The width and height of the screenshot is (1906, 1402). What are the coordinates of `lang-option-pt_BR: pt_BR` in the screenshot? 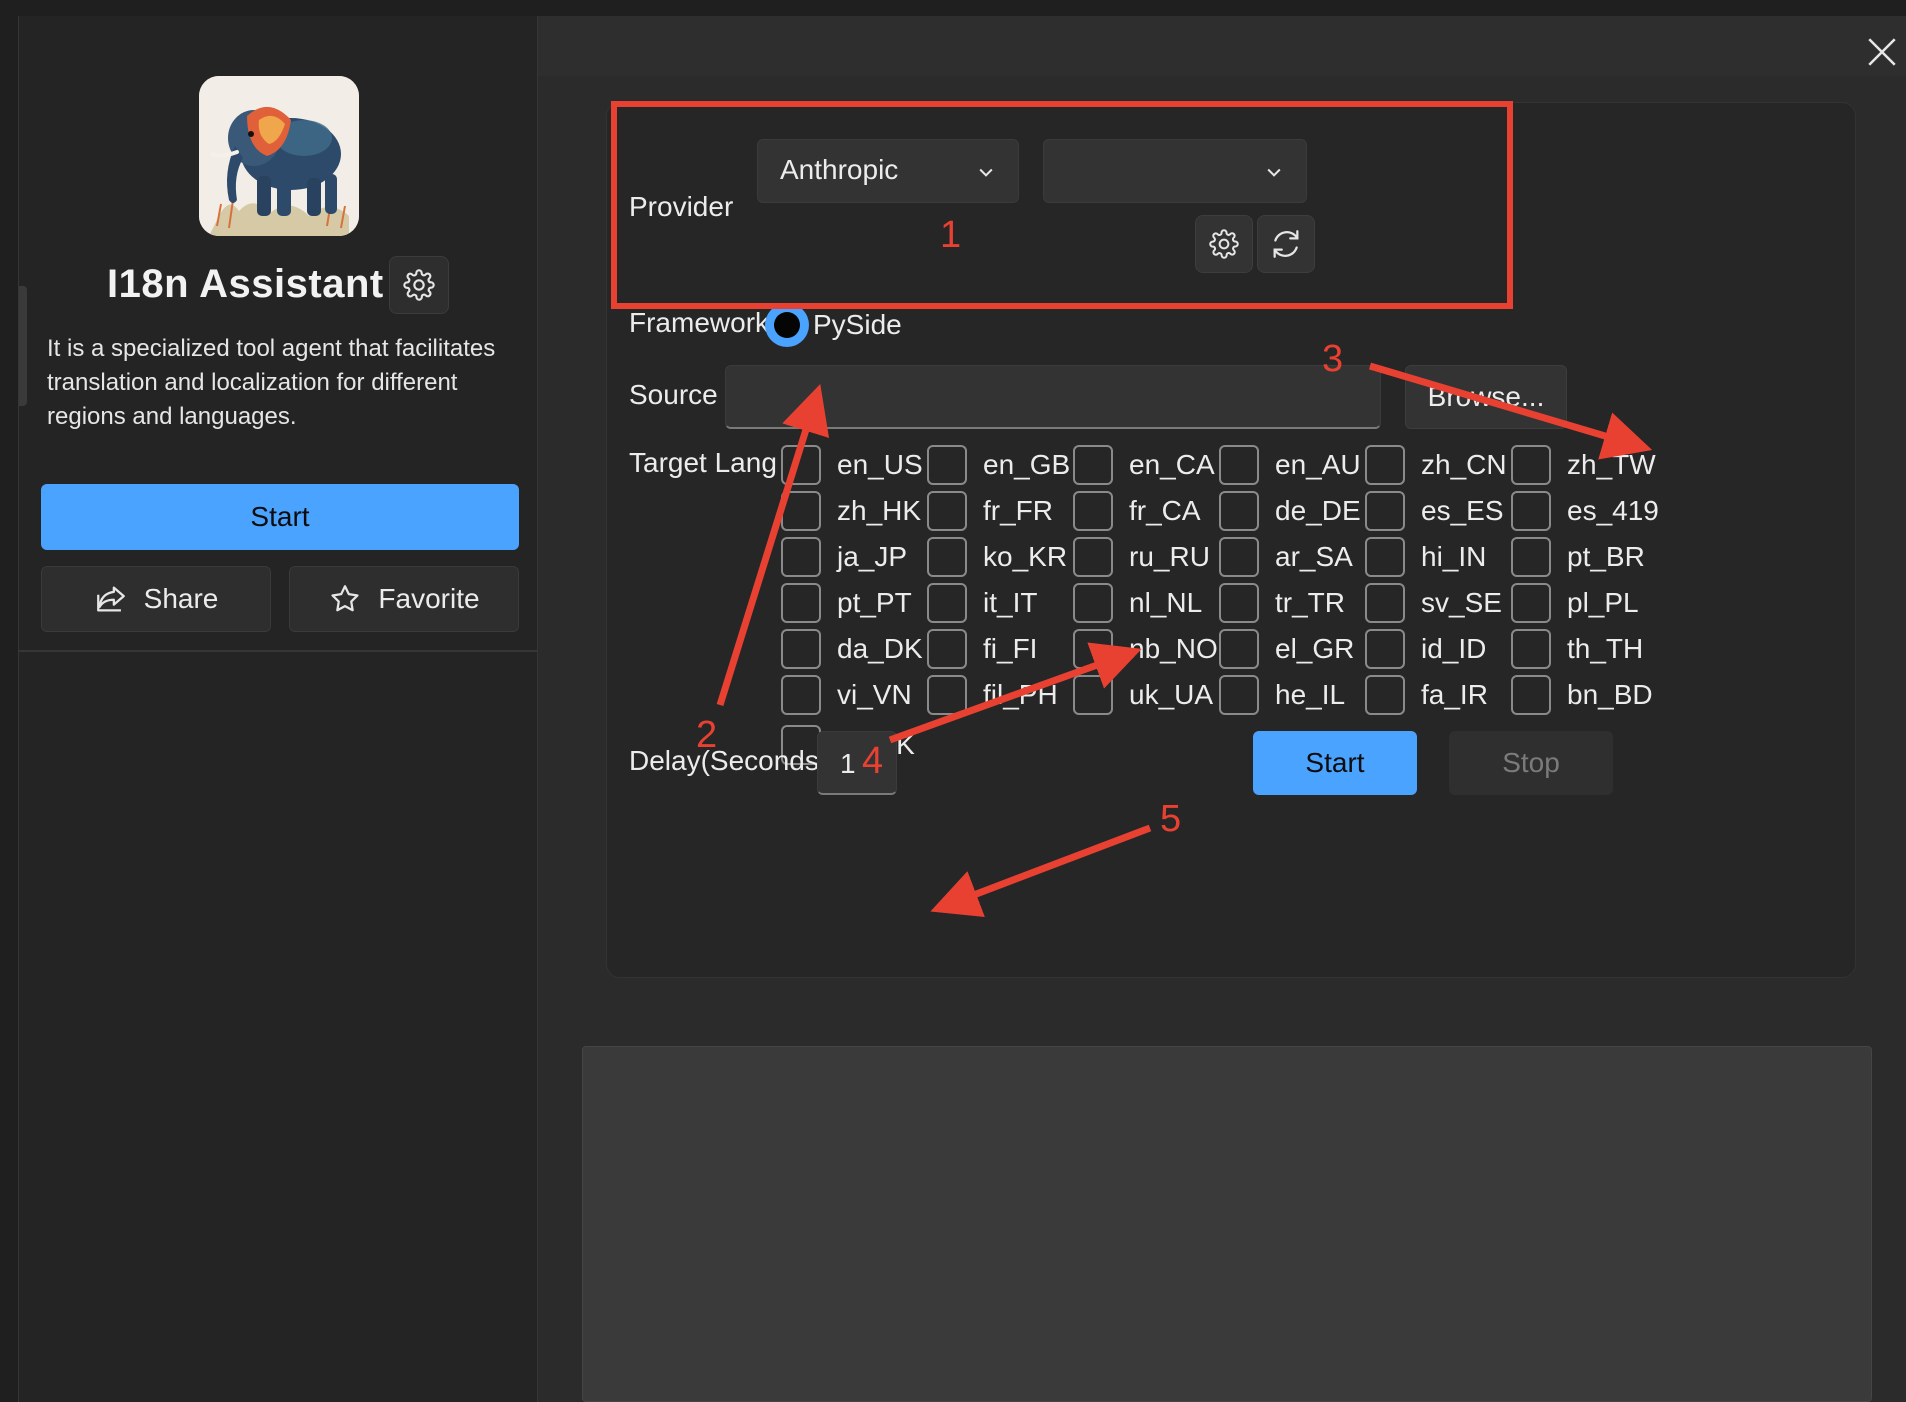 It's located at (1584, 557).